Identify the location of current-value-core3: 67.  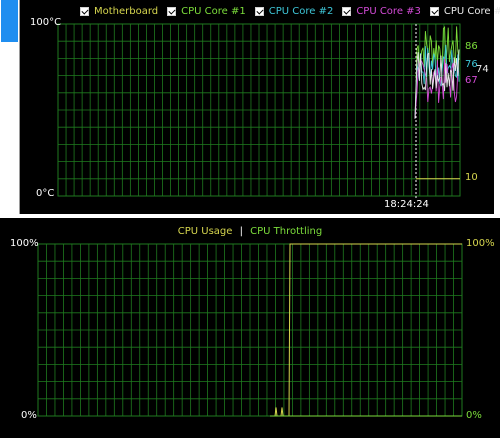
(471, 80).